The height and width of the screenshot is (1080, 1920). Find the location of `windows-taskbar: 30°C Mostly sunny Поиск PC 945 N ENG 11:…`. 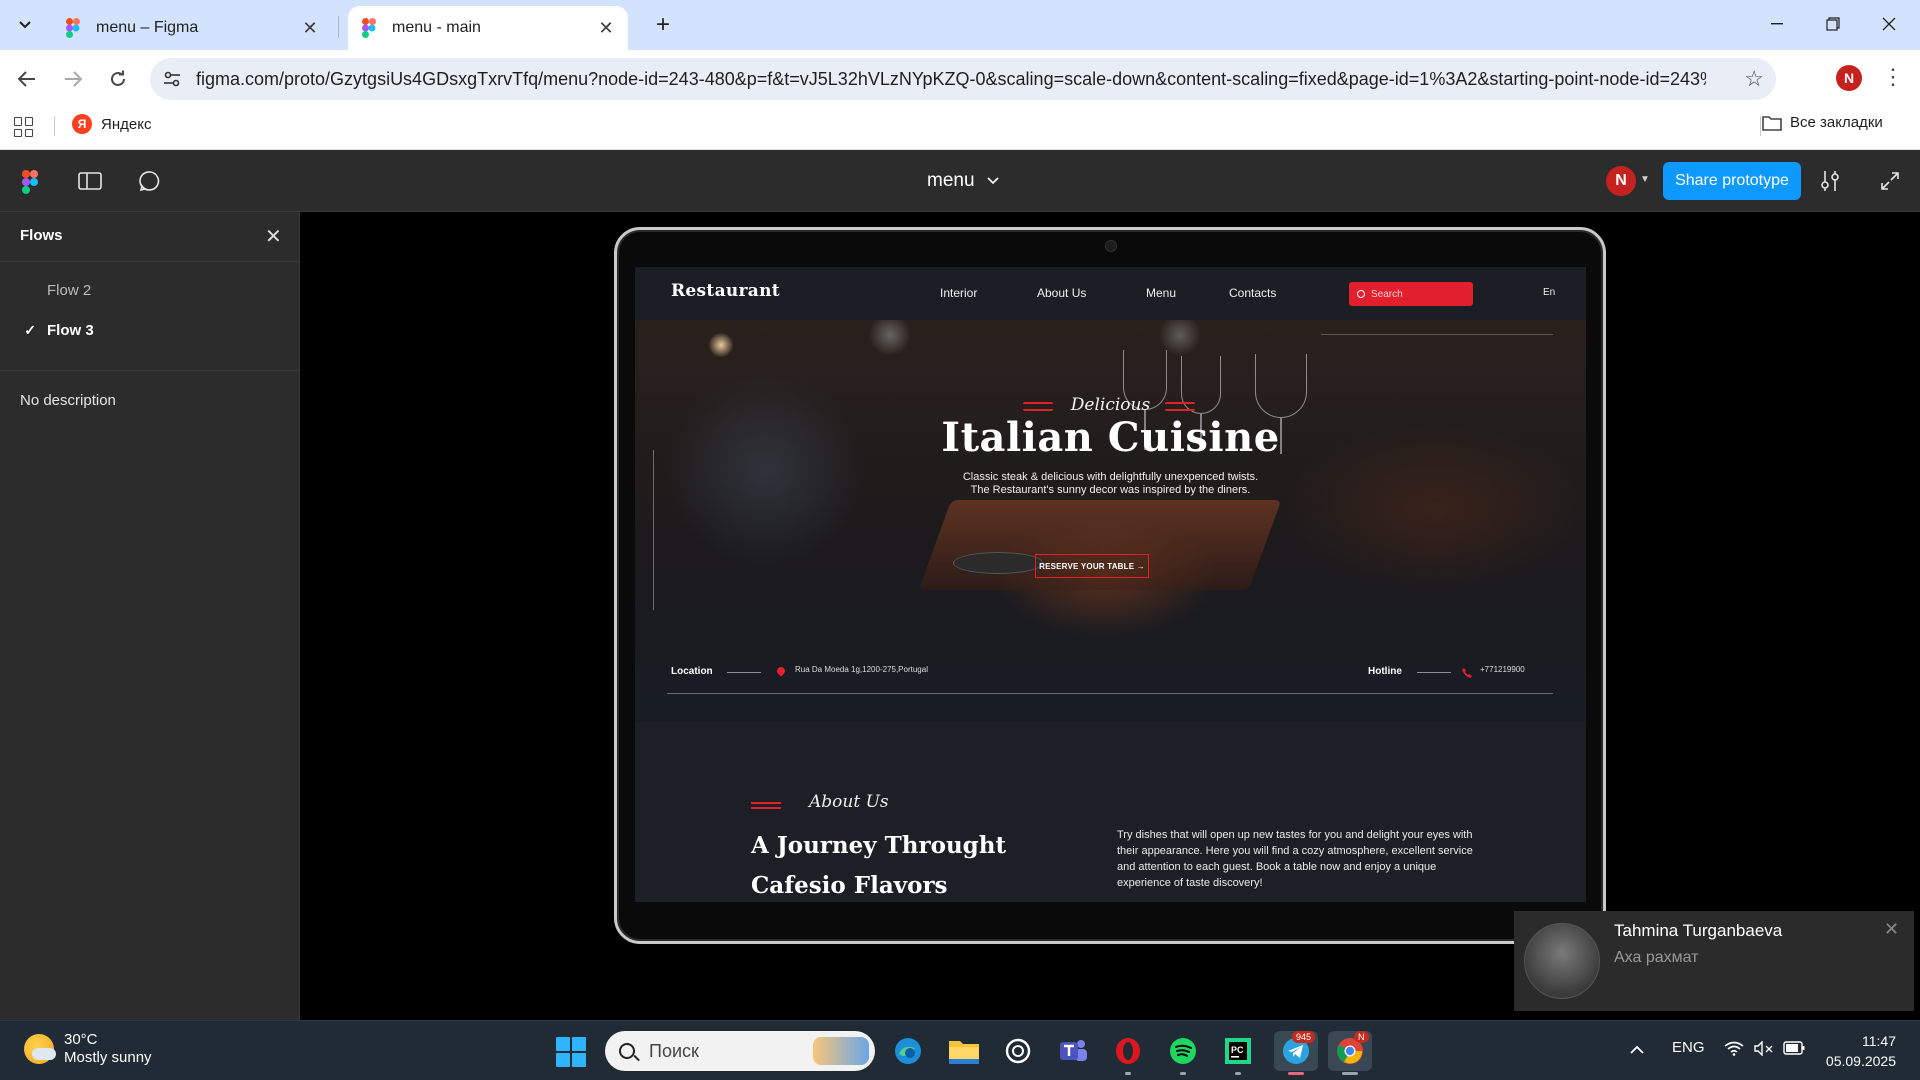

windows-taskbar: 30°C Mostly sunny Поиск PC 945 N ENG 11:… is located at coordinates (960, 1050).